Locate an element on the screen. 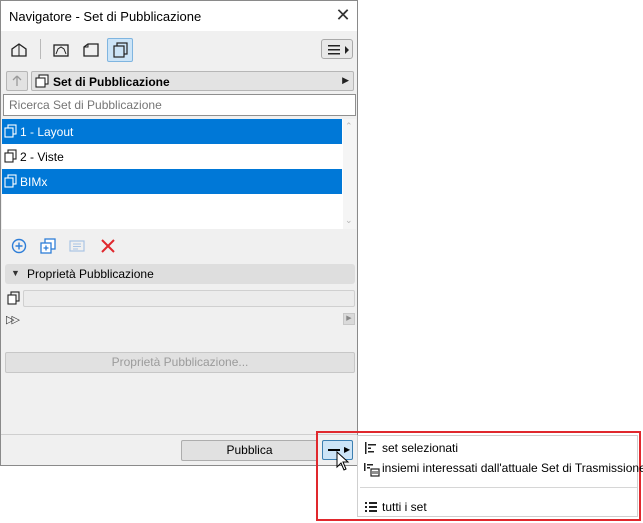 The width and height of the screenshot is (643, 523). collapse-arrow-icon: ▼ is located at coordinates (15, 273).